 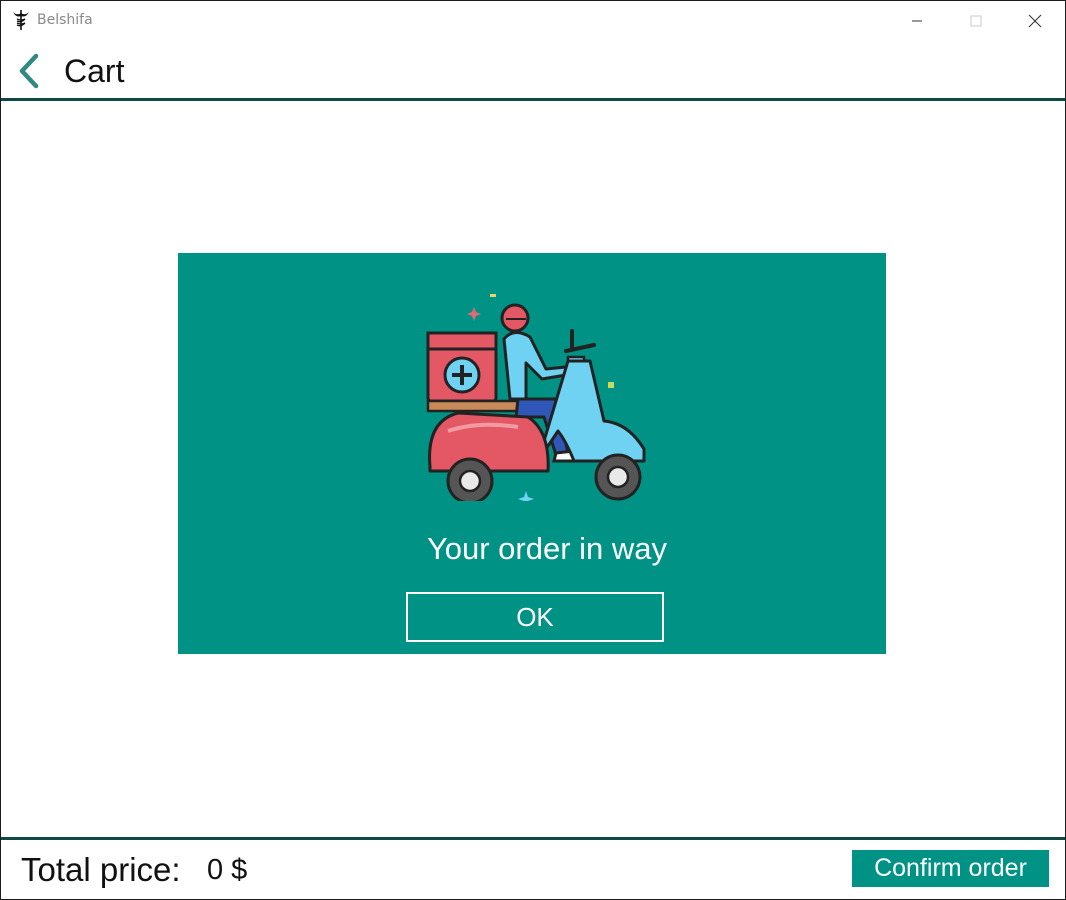 What do you see at coordinates (94, 71) in the screenshot?
I see `page-title: Cart` at bounding box center [94, 71].